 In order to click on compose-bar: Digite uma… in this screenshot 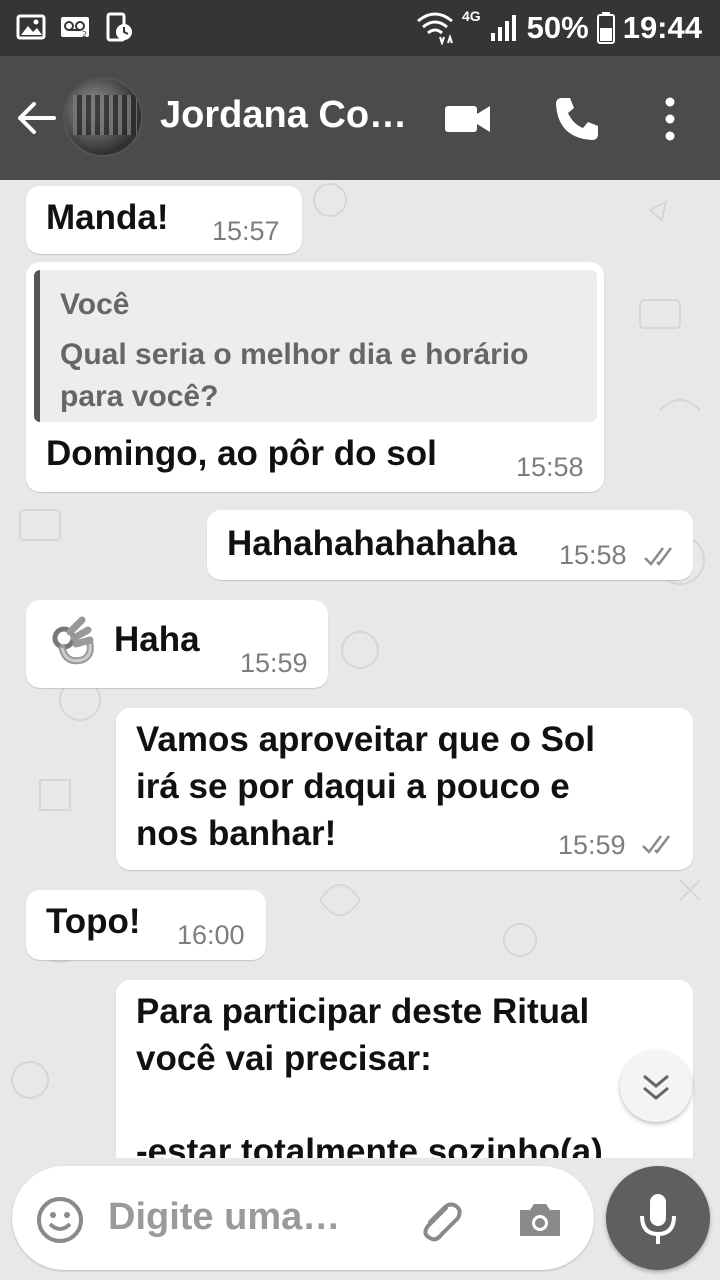, I will do `click(360, 1219)`.